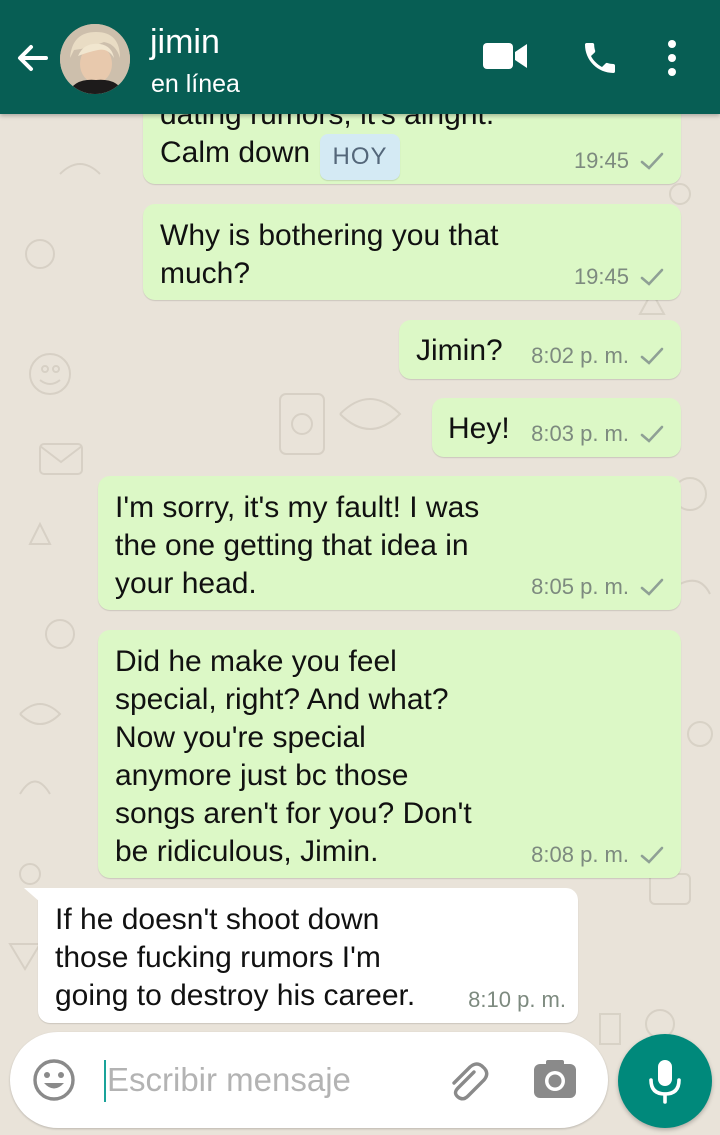 This screenshot has height=1135, width=720. I want to click on message-time: 8:05 p. m., so click(580, 586).